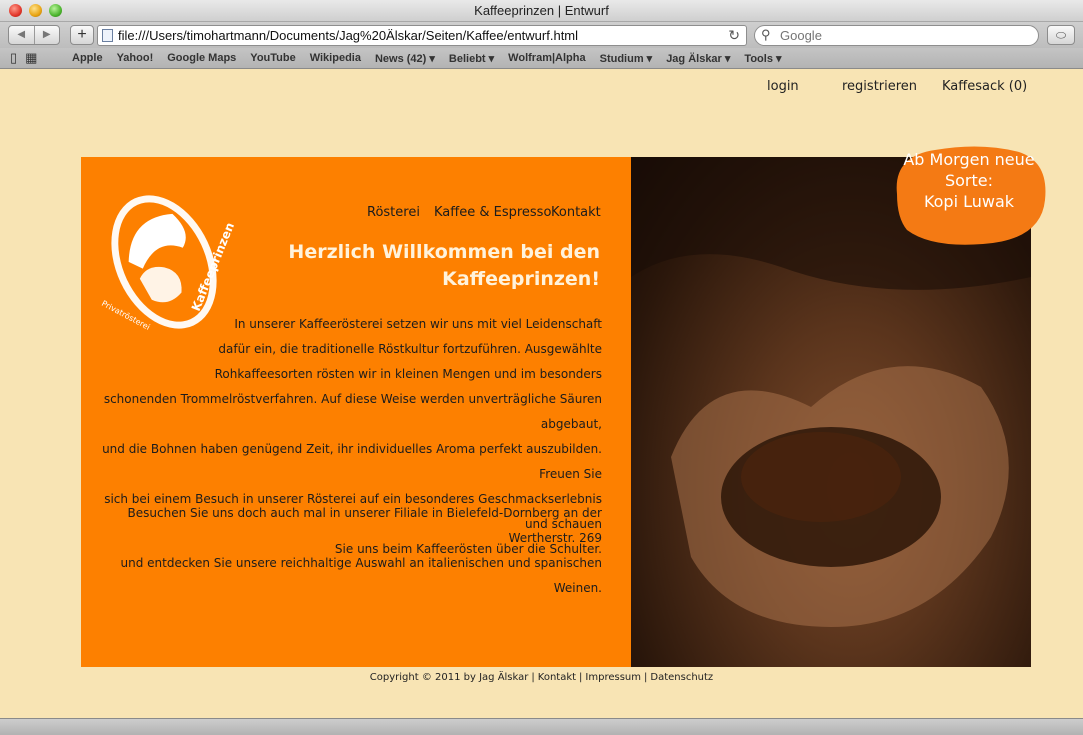  I want to click on nav-roasting: Rösterei, so click(393, 212).